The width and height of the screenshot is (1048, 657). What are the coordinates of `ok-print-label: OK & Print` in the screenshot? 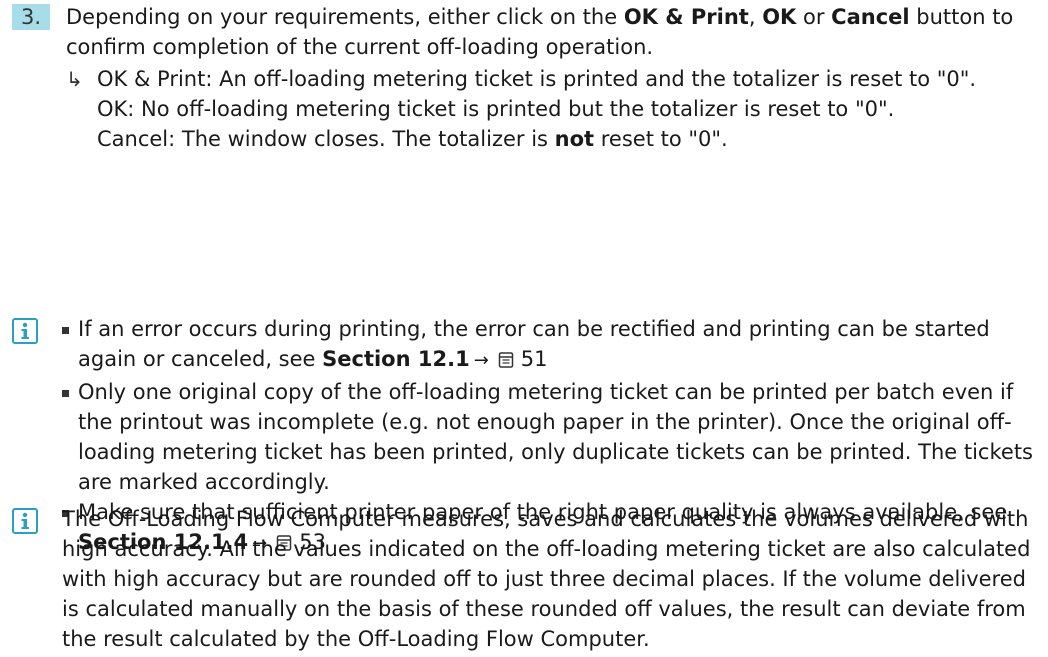 It's located at (686, 17).